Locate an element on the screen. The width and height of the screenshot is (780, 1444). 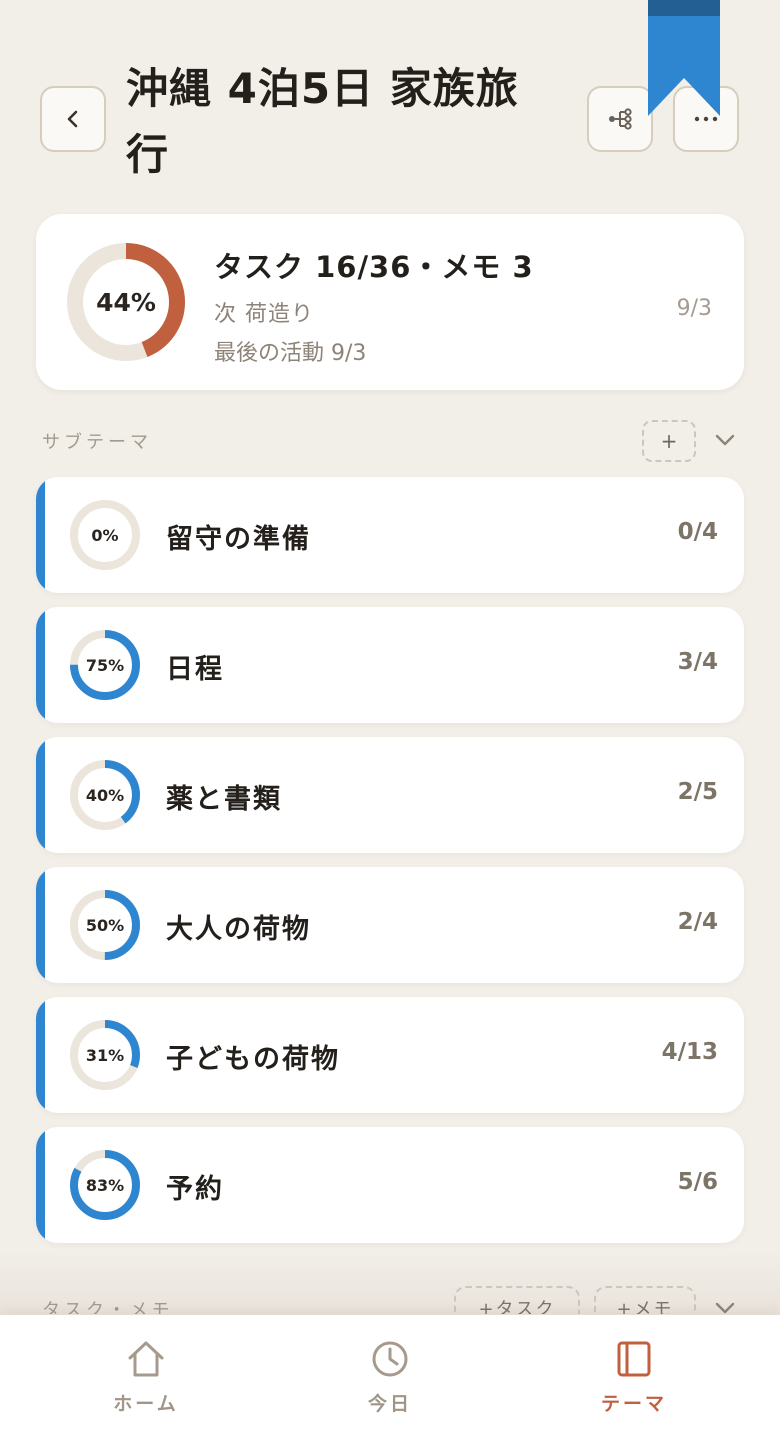
nav-home-label: ホーム is located at coordinates (146, 1404).